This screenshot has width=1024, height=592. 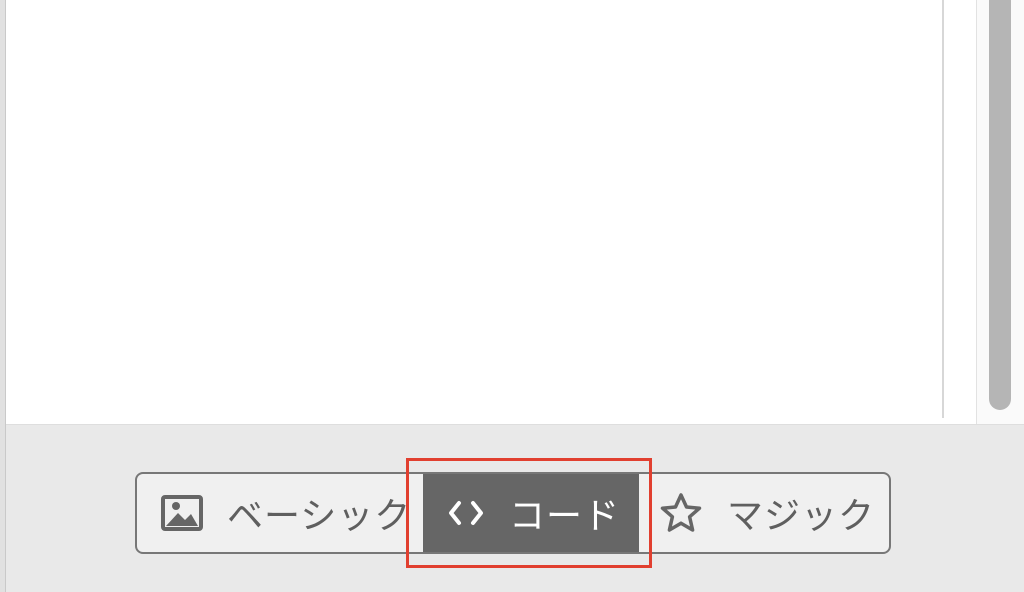 What do you see at coordinates (1000, 205) in the screenshot?
I see `scrollbar-thumb` at bounding box center [1000, 205].